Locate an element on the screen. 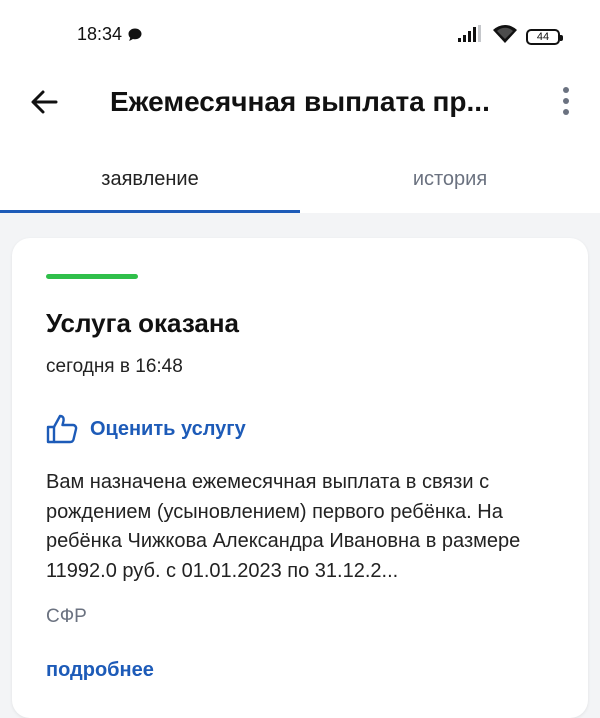  arrow-left-icon is located at coordinates (44, 102).